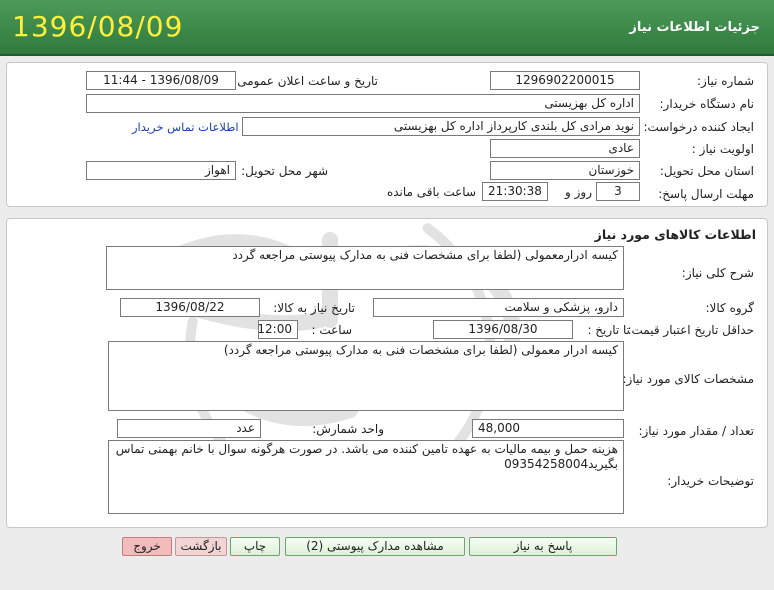 This screenshot has width=774, height=590. I want to click on back-button: بازگشت, so click(201, 546).